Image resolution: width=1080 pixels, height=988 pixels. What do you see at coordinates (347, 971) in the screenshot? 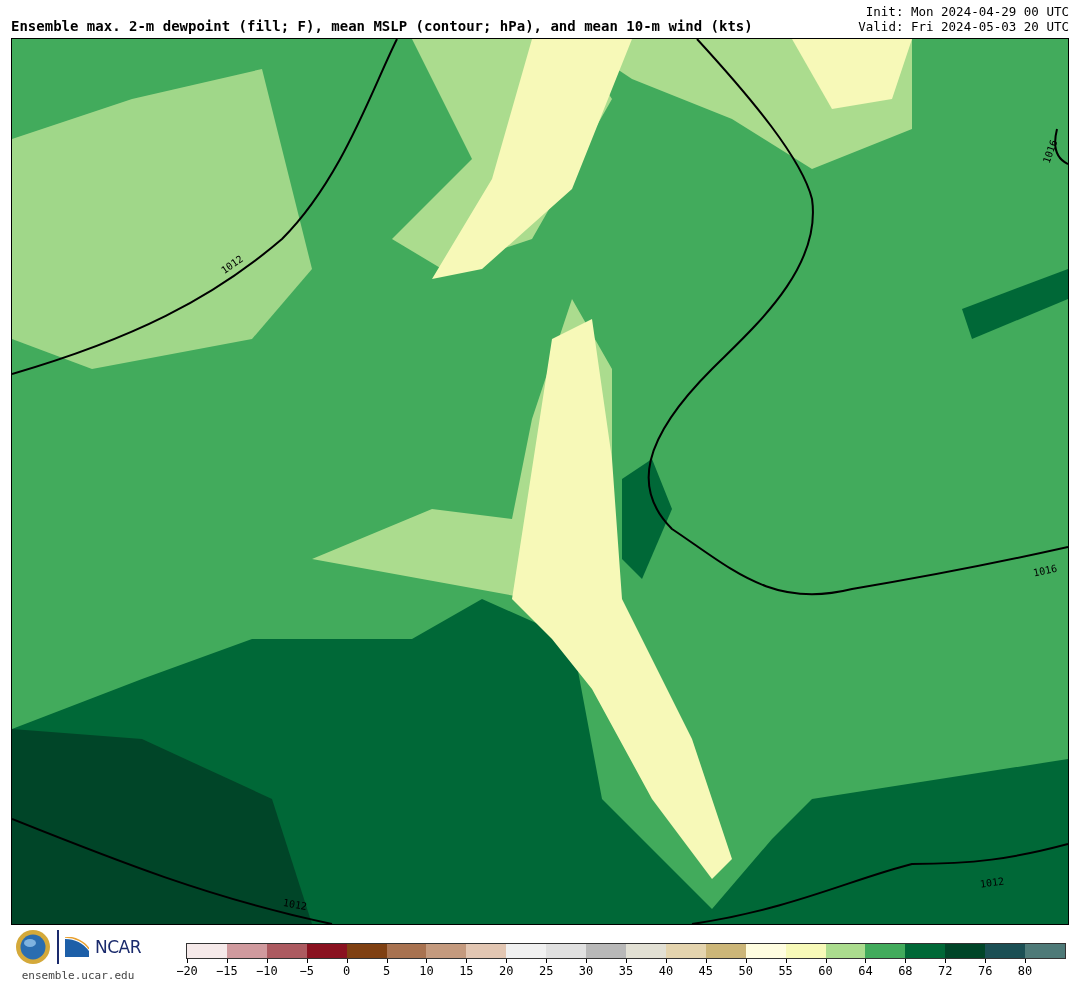
I see `tick-label: 0` at bounding box center [347, 971].